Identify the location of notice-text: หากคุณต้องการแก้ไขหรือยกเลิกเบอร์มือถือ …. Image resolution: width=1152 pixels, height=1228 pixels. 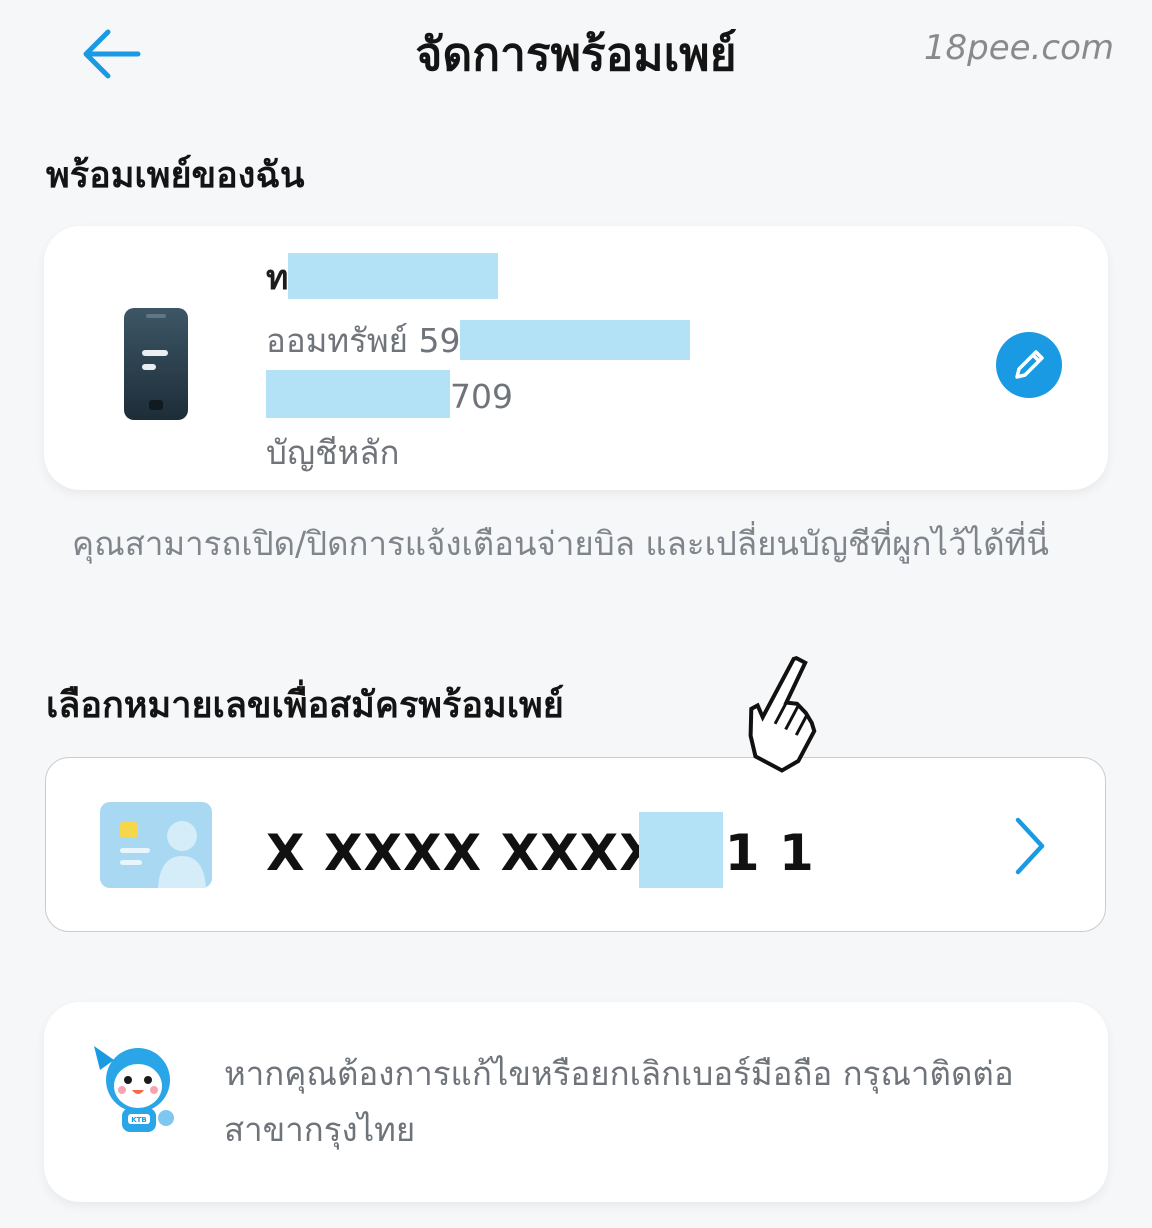
(619, 1101).